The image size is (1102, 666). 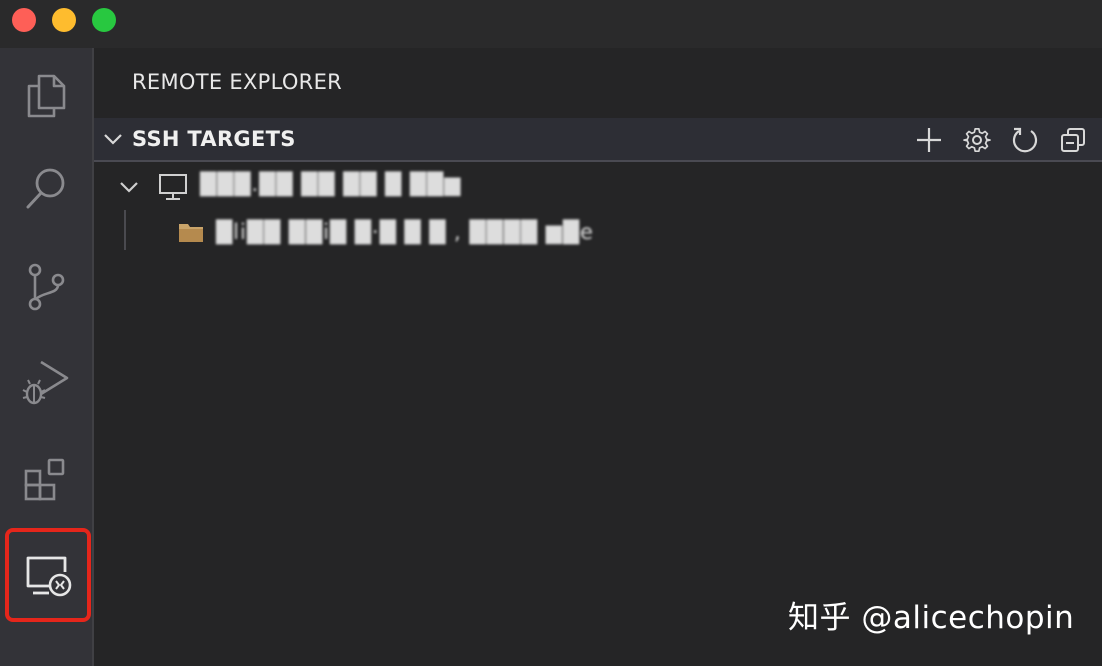 I want to click on activity-run-debug, so click(x=46, y=383).